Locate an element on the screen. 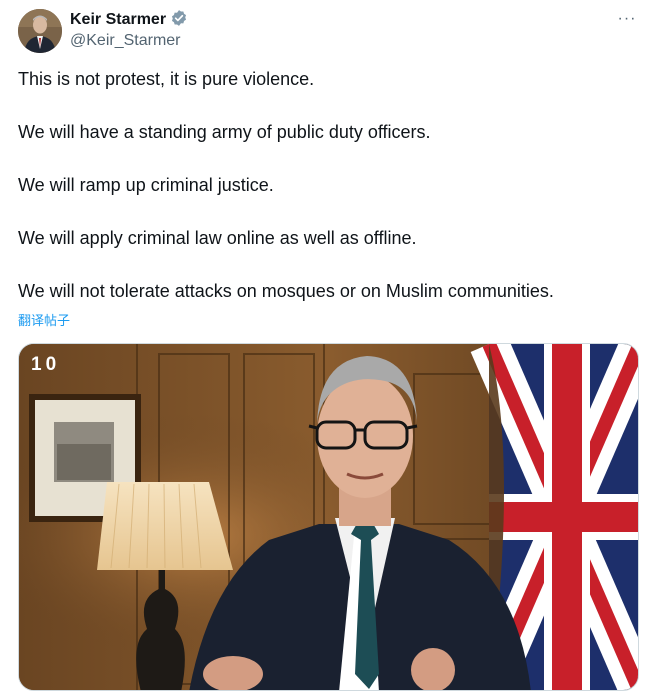  author-handle: @Keir_Starmer is located at coordinates (129, 41).